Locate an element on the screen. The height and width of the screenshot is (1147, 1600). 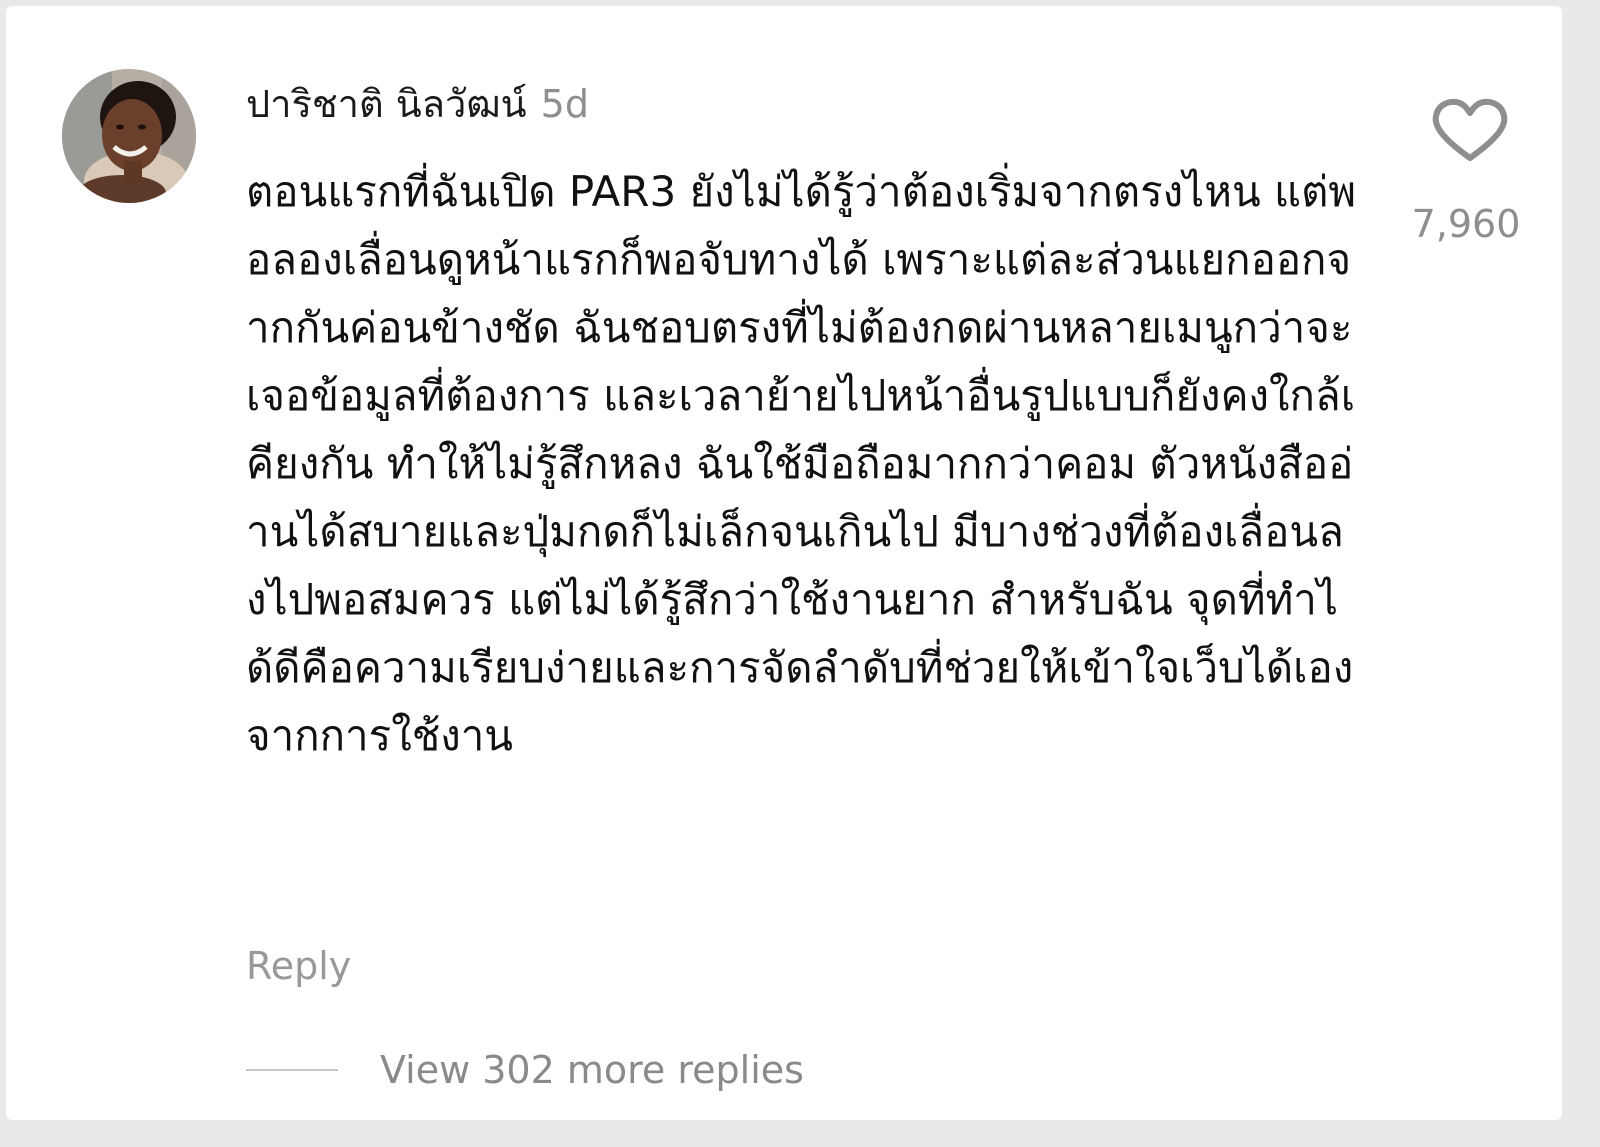
timestamp: 5d is located at coordinates (564, 104).